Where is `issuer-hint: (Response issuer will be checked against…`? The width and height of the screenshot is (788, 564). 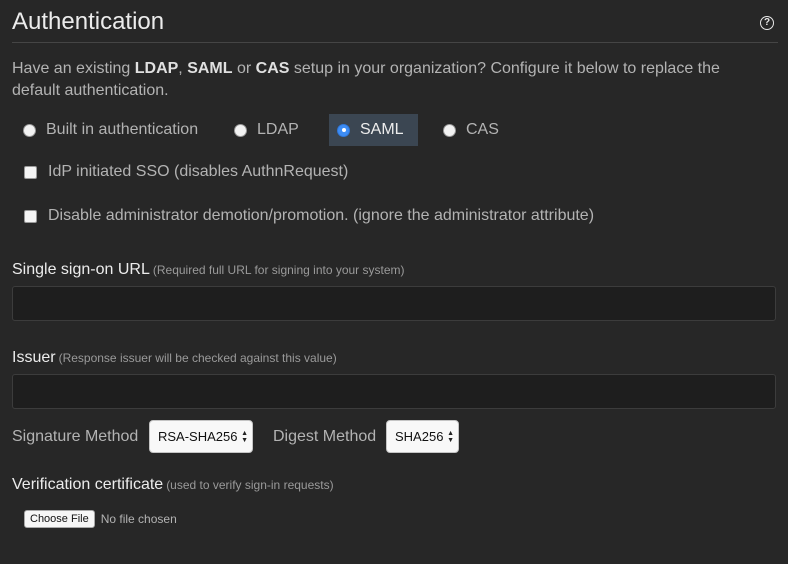
issuer-hint: (Response issuer will be checked against… is located at coordinates (197, 358).